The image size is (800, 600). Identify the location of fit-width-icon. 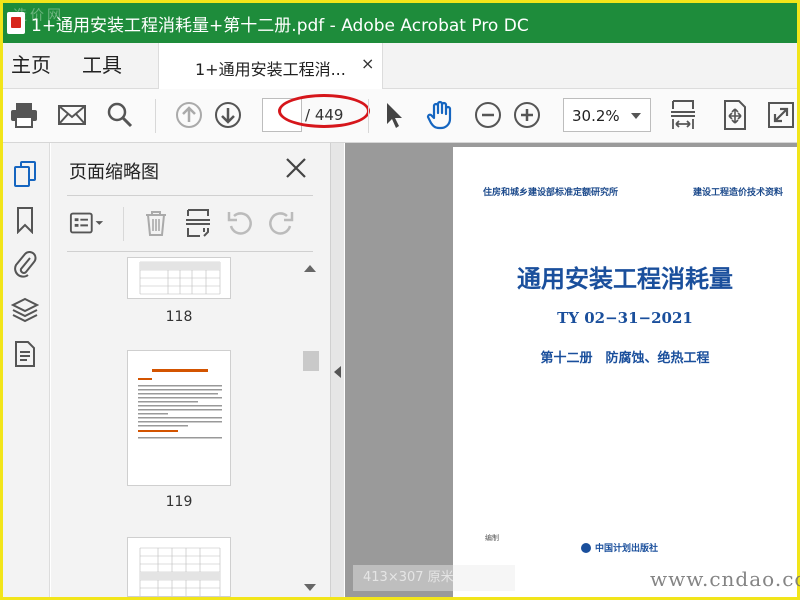
(683, 115).